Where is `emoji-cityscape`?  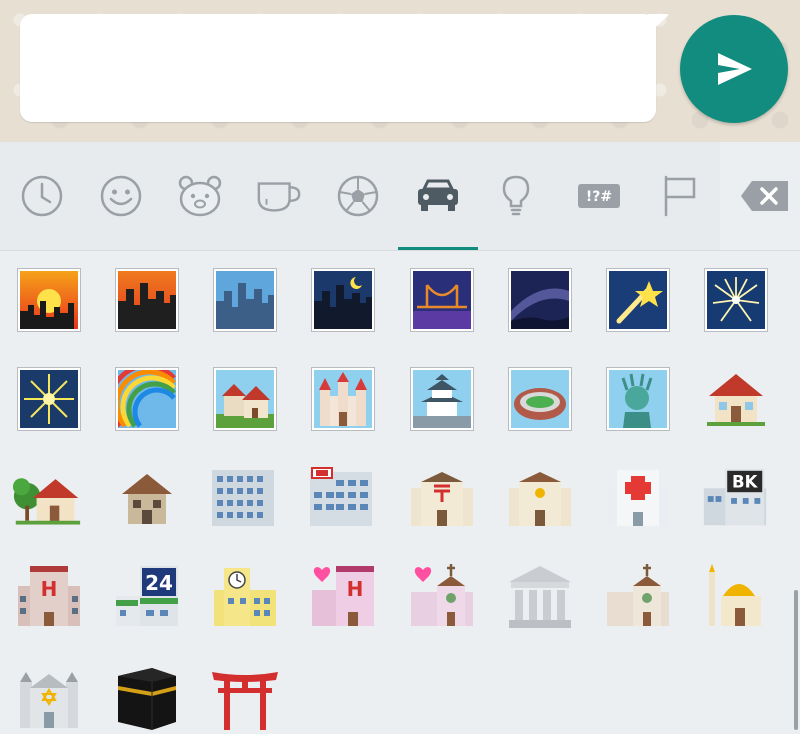 emoji-cityscape is located at coordinates (245, 300).